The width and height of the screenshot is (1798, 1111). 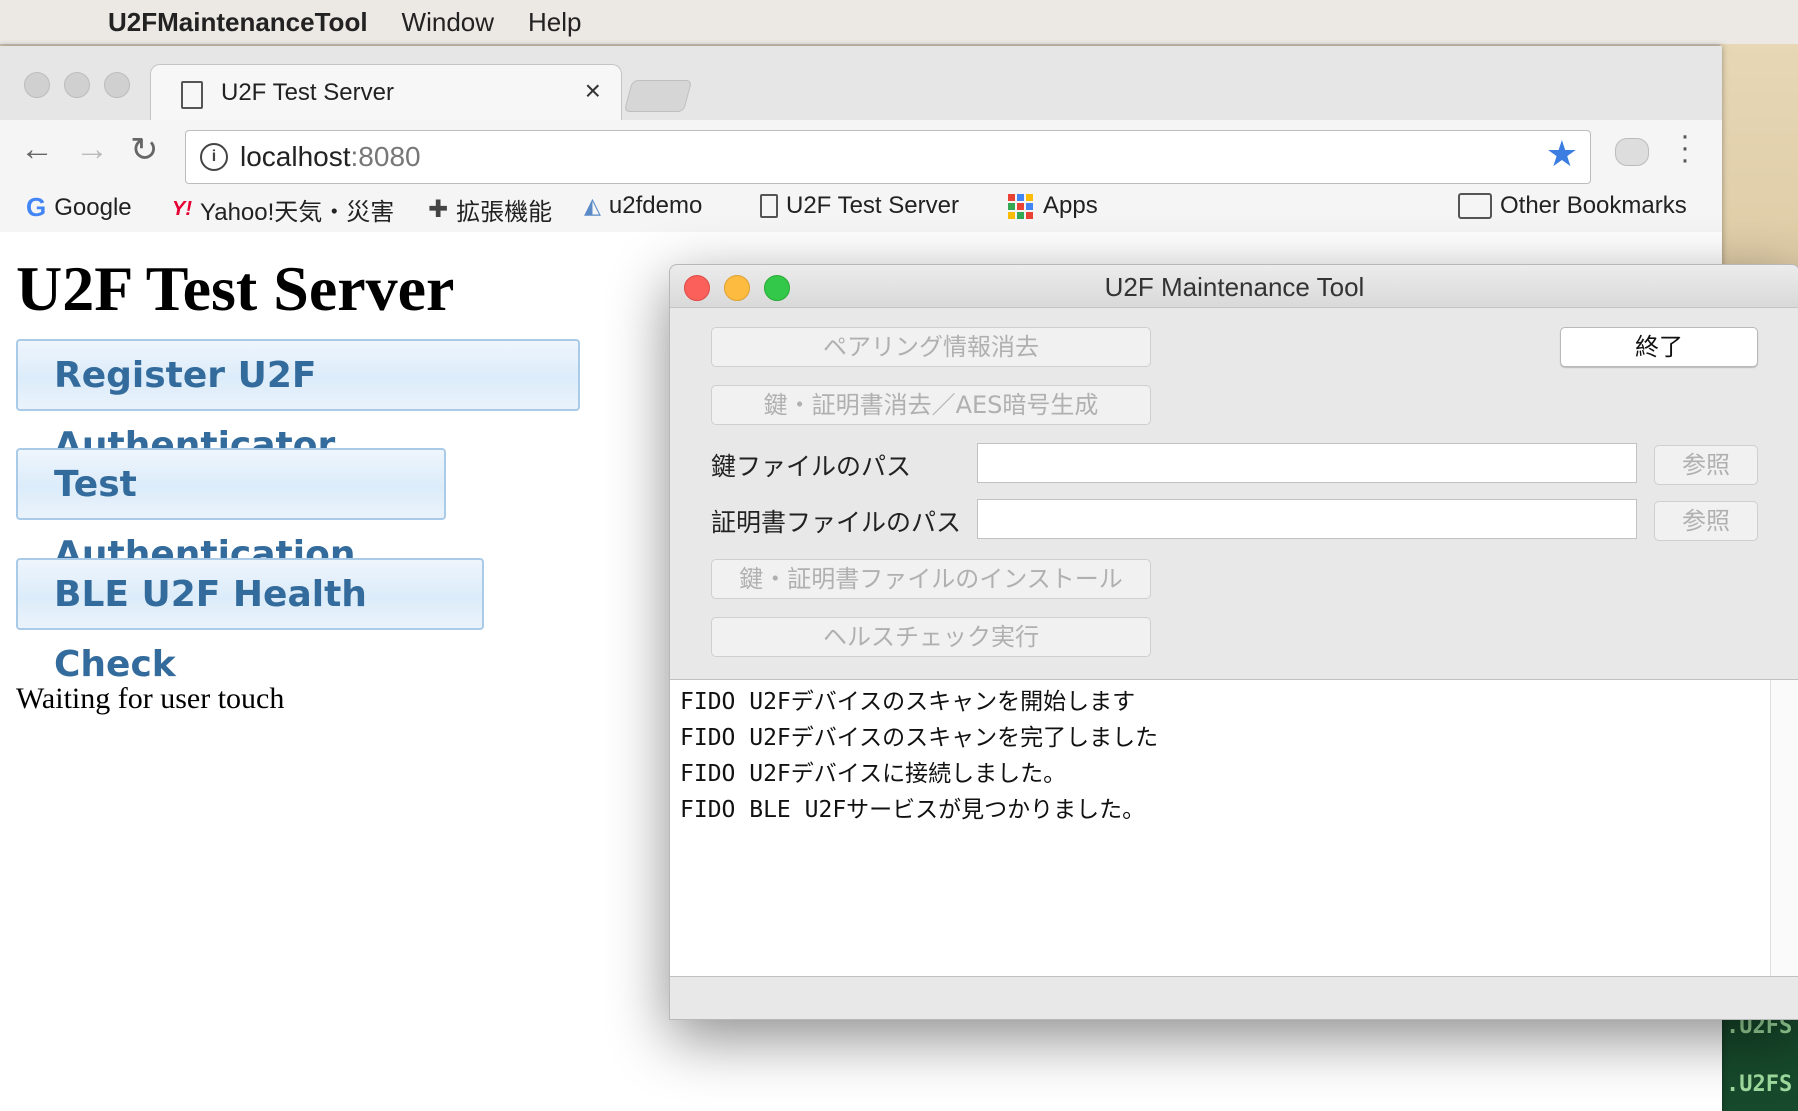 What do you see at coordinates (150, 698) in the screenshot?
I see `status-text: Waiting for user touch` at bounding box center [150, 698].